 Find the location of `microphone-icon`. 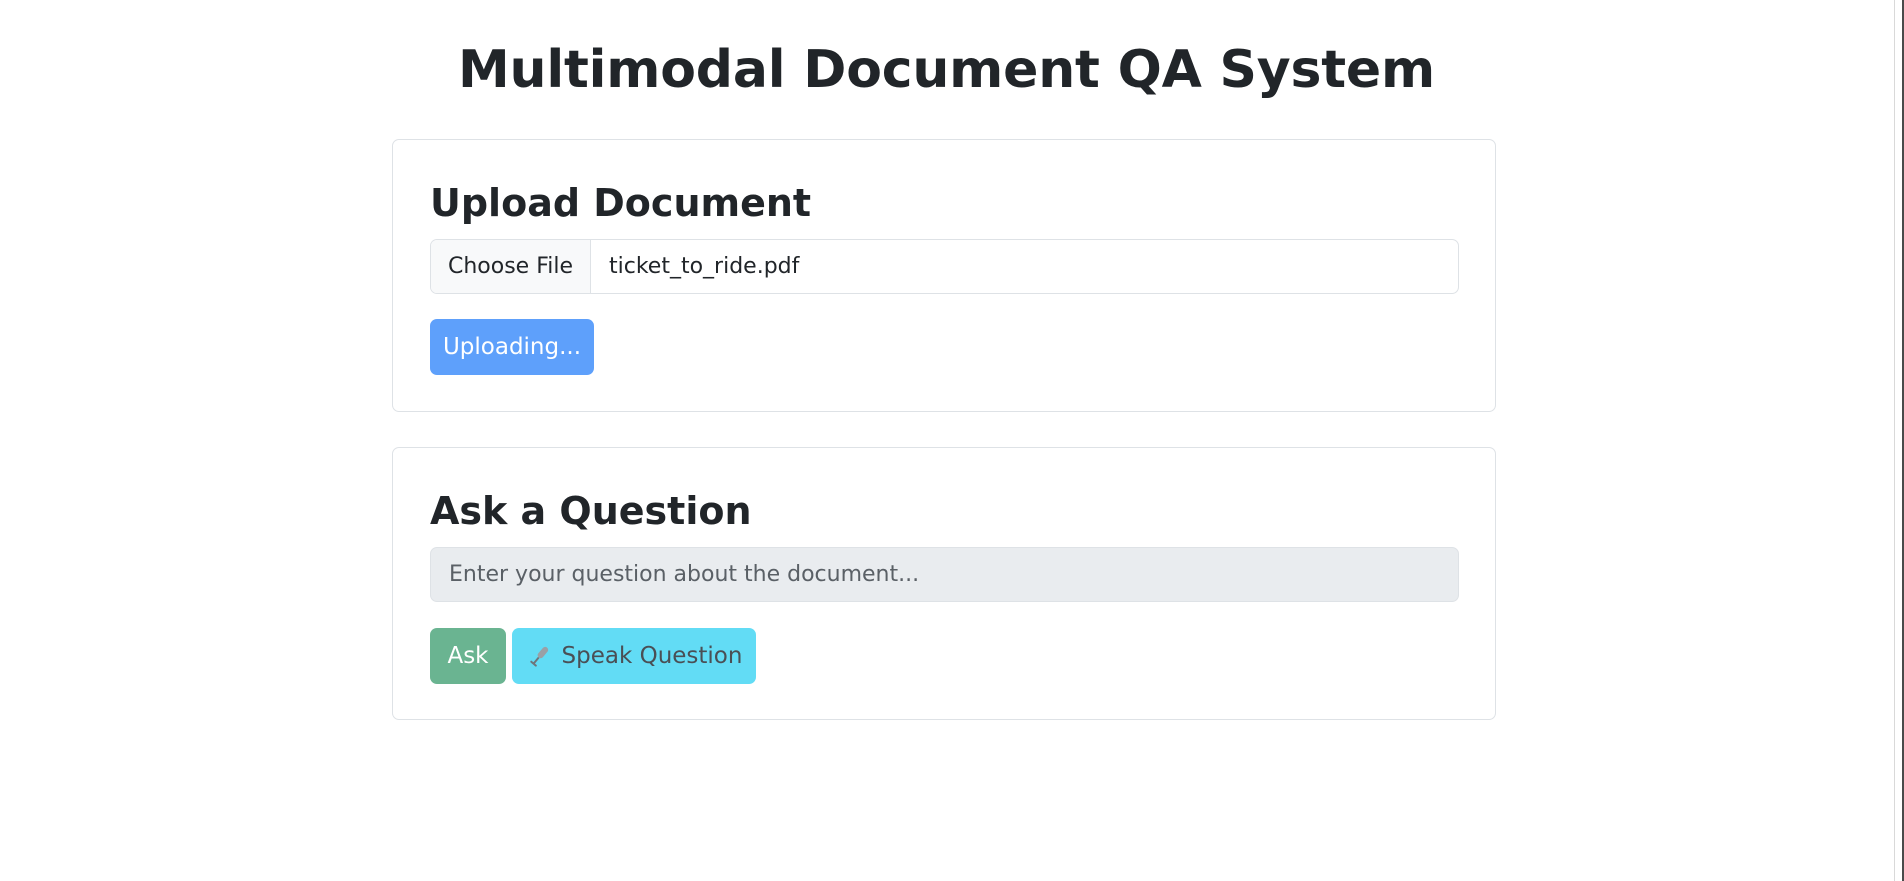

microphone-icon is located at coordinates (540, 656).